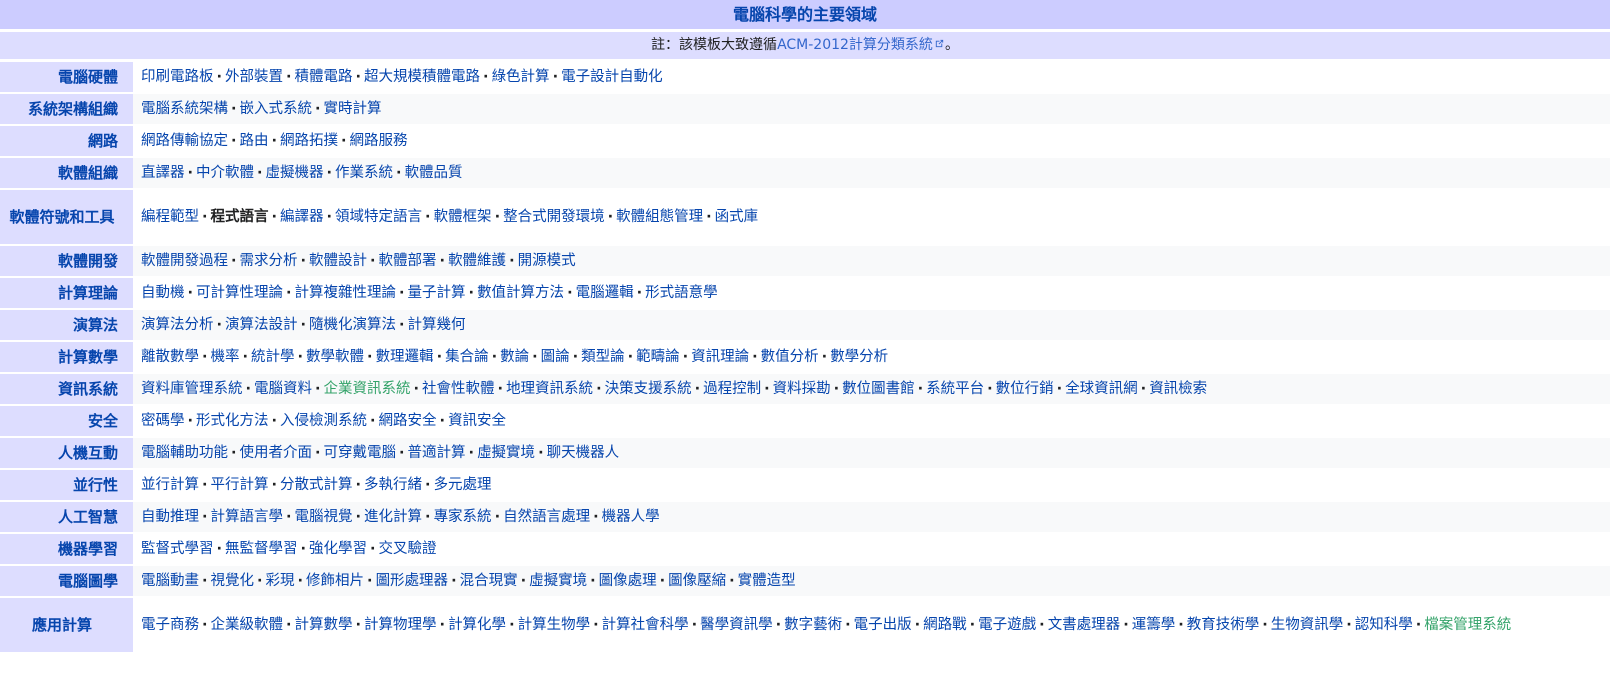 This screenshot has width=1610, height=676. What do you see at coordinates (883, 625) in the screenshot?
I see `navbox-link: 電子出版` at bounding box center [883, 625].